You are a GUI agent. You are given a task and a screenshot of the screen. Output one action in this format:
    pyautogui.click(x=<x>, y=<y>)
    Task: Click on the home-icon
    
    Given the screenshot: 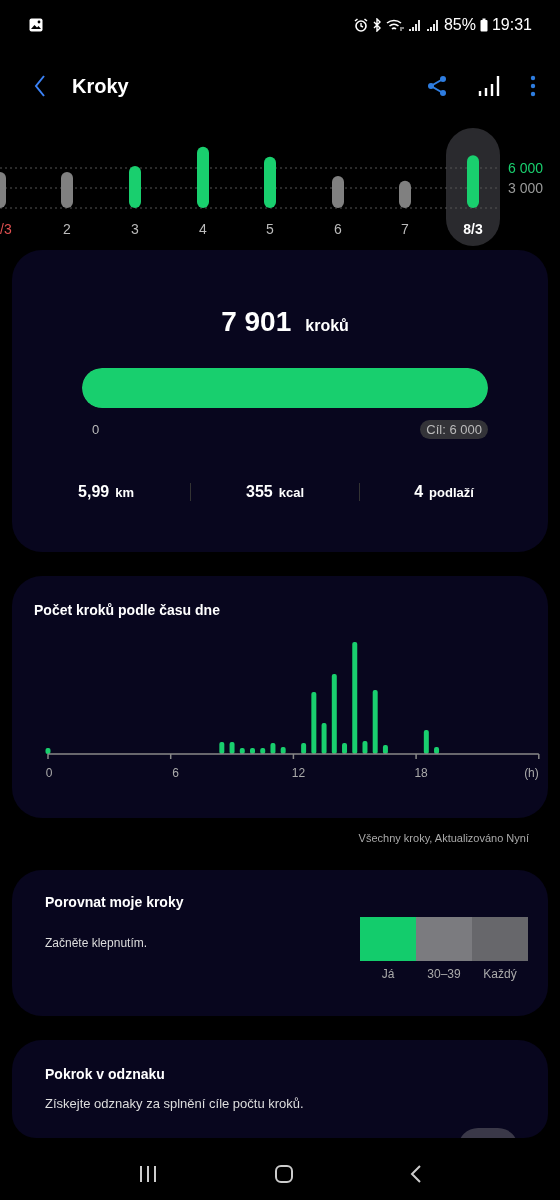 What is the action you would take?
    pyautogui.click(x=284, y=1174)
    